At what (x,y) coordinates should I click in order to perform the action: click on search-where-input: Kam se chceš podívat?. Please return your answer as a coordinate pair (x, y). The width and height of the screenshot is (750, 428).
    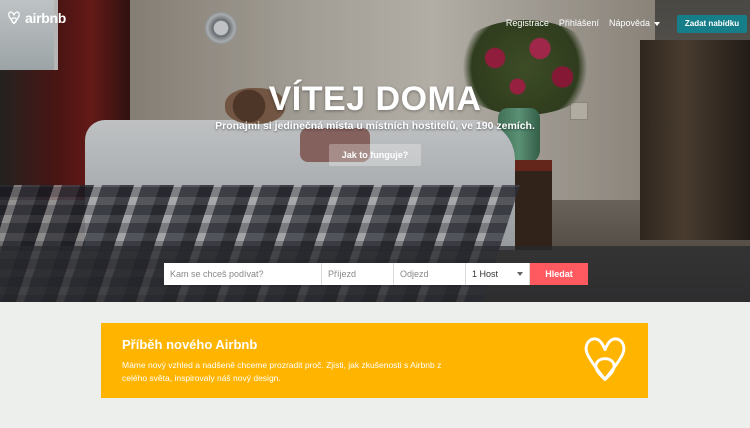
    Looking at the image, I should click on (243, 274).